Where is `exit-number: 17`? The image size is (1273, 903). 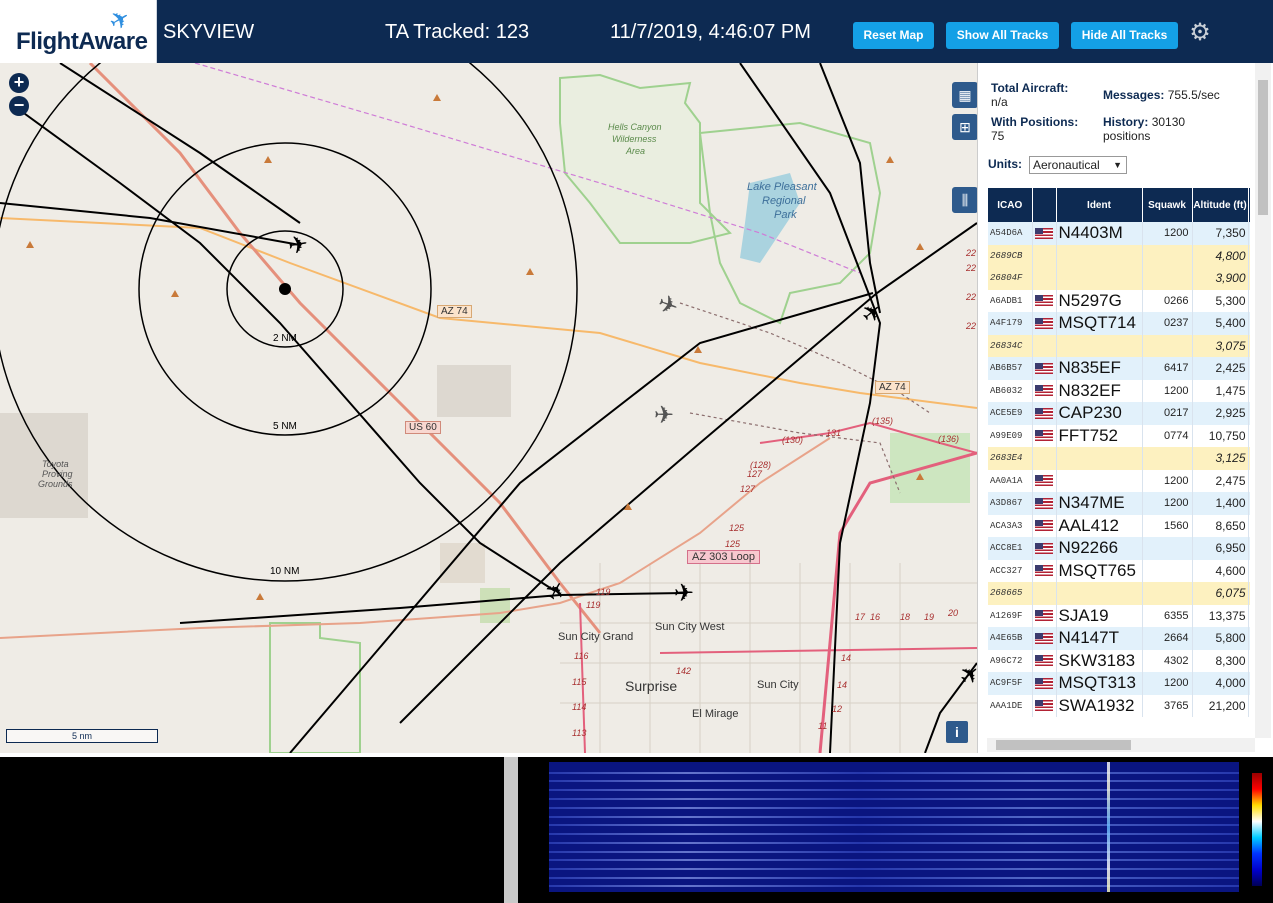
exit-number: 17 is located at coordinates (860, 617).